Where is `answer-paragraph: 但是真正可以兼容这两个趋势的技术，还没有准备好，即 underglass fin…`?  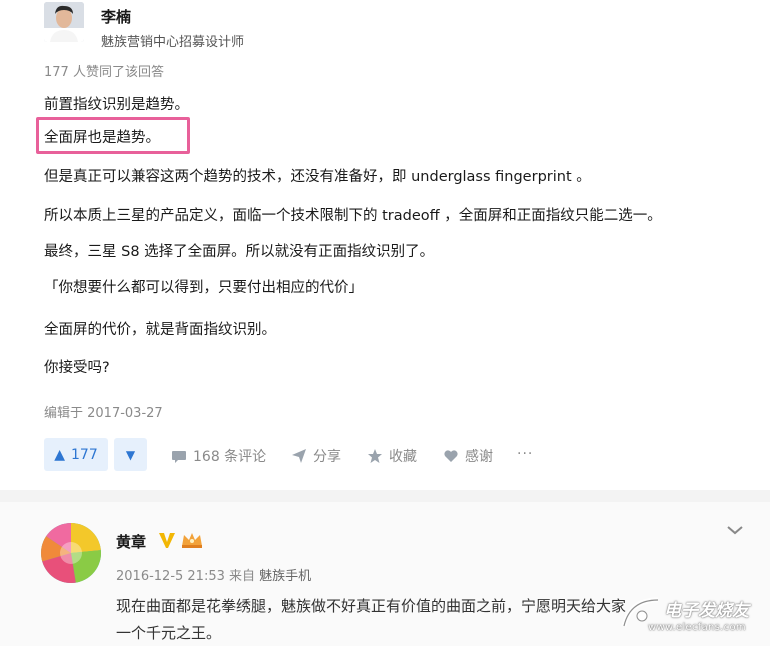
answer-paragraph: 但是真正可以兼容这两个趋势的技术，还没有准备好，即 underglass fin… is located at coordinates (317, 177).